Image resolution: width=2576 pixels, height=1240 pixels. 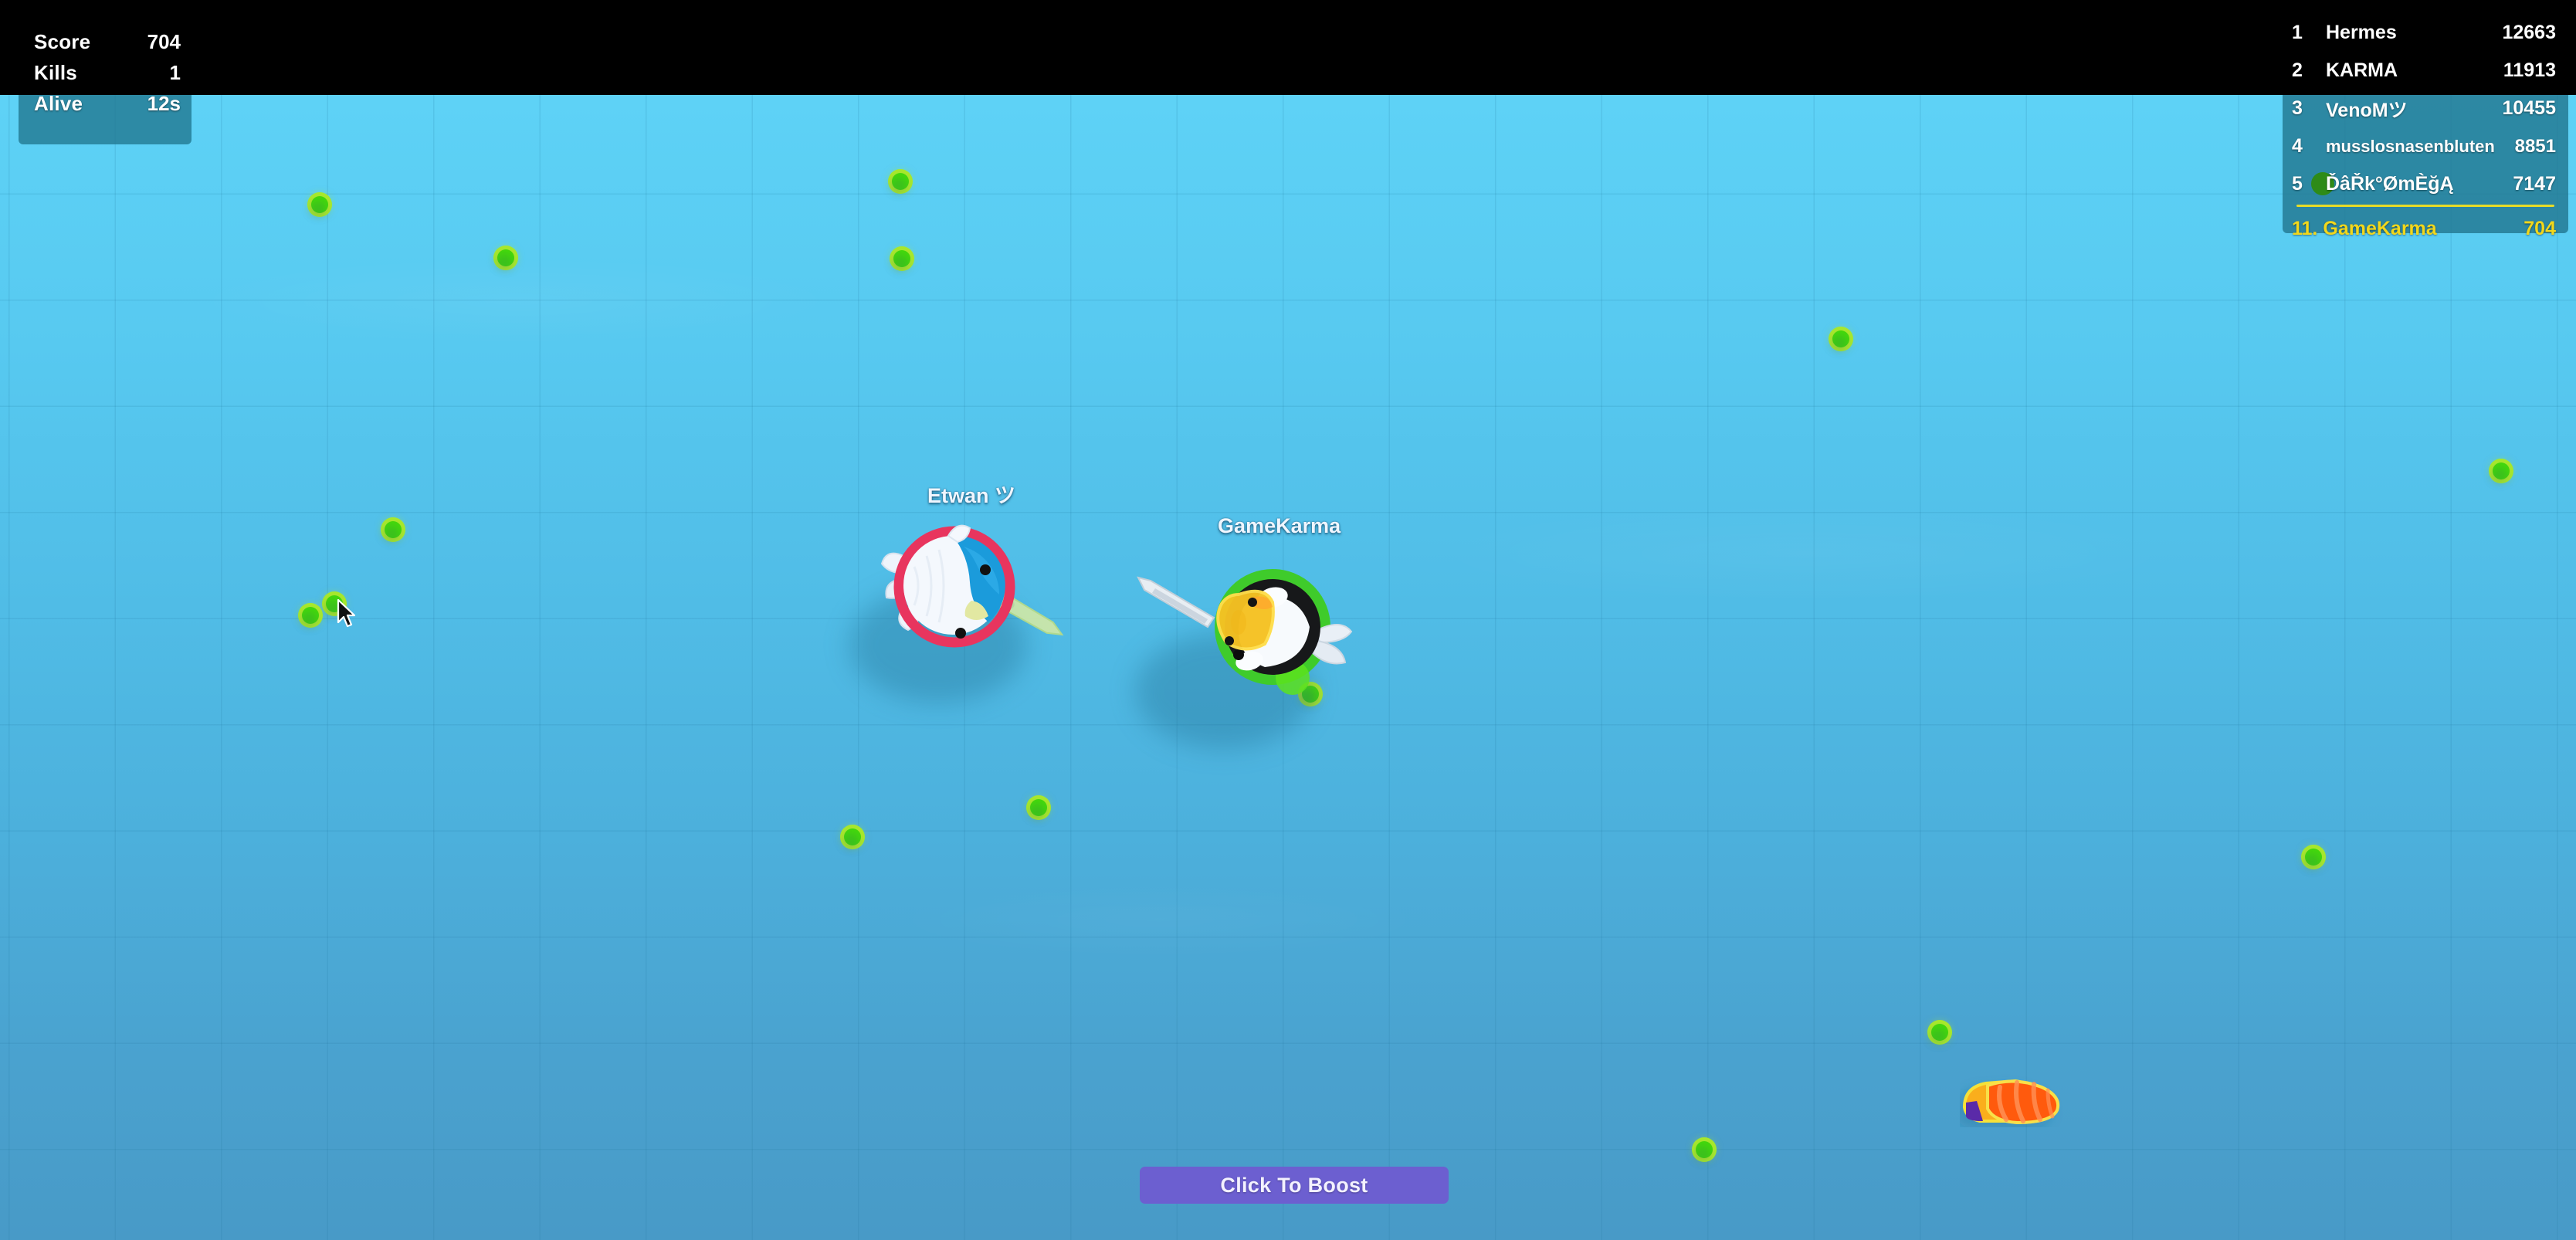 What do you see at coordinates (164, 103) in the screenshot?
I see `stat-value-alive: 12s` at bounding box center [164, 103].